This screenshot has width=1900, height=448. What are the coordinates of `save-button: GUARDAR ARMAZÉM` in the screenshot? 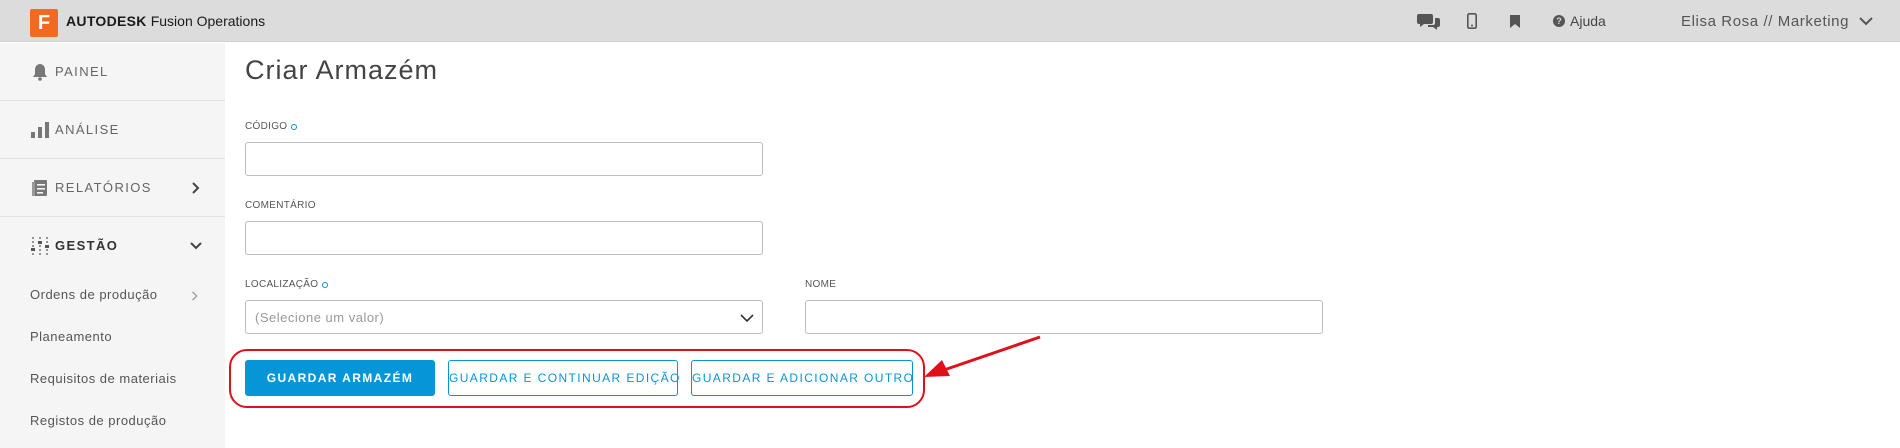 It's located at (340, 378).